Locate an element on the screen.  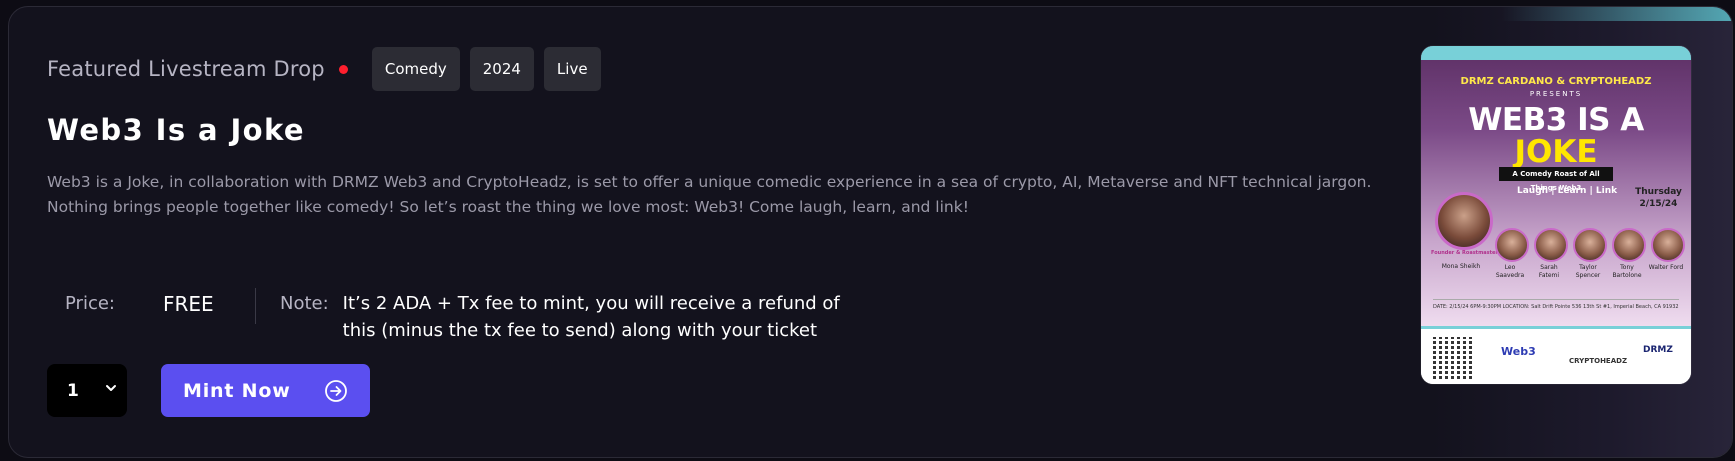
mint-button-label: Mint Now is located at coordinates (237, 390).